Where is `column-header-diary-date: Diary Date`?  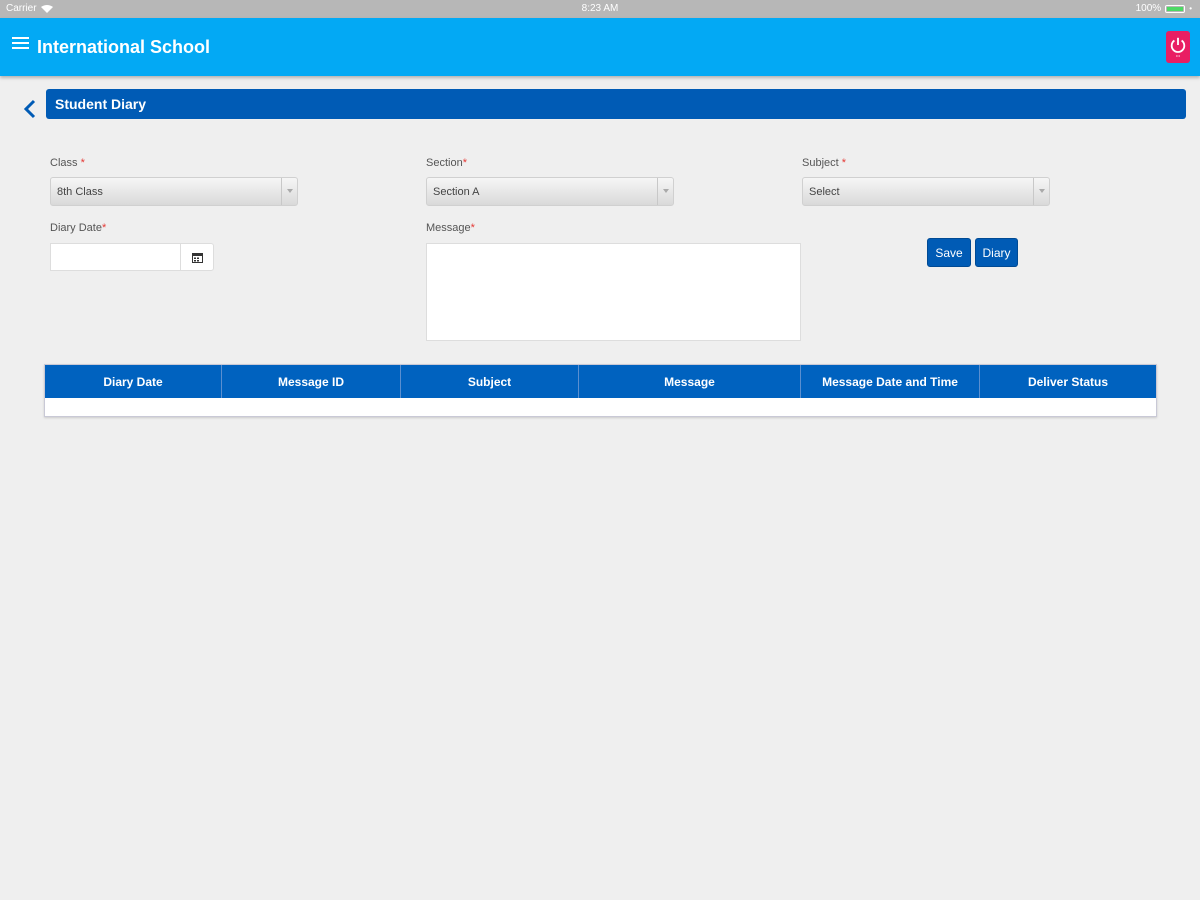 column-header-diary-date: Diary Date is located at coordinates (133, 381).